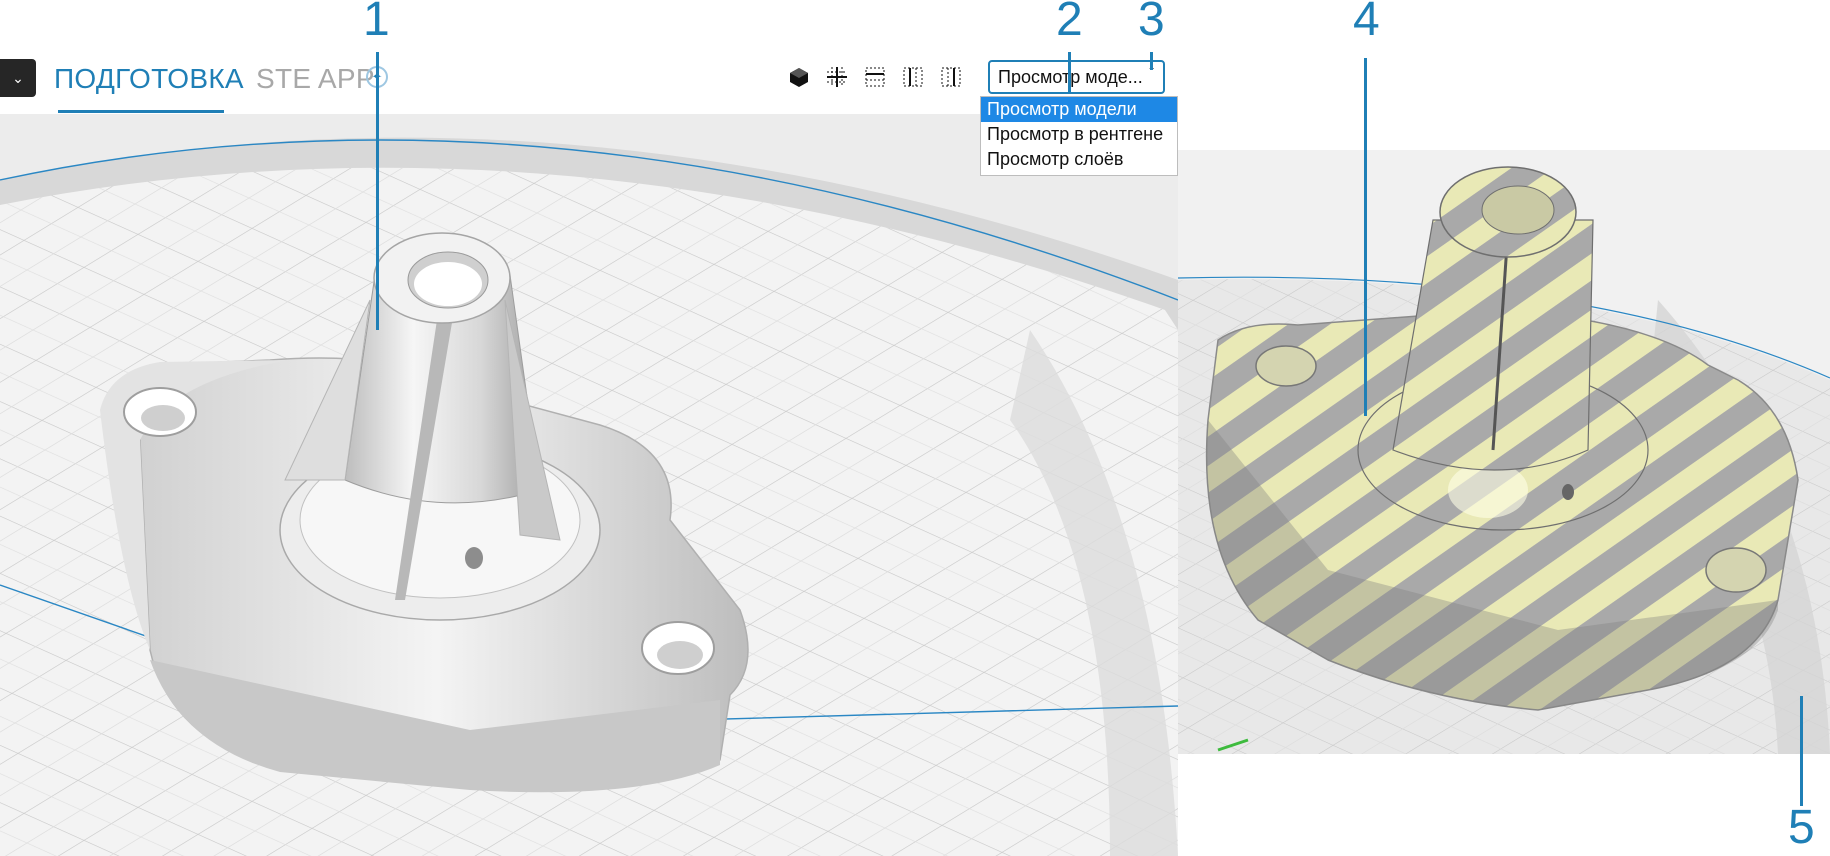 Image resolution: width=1830 pixels, height=856 pixels. Describe the element at coordinates (1801, 827) in the screenshot. I see `callout-5: 5` at that location.